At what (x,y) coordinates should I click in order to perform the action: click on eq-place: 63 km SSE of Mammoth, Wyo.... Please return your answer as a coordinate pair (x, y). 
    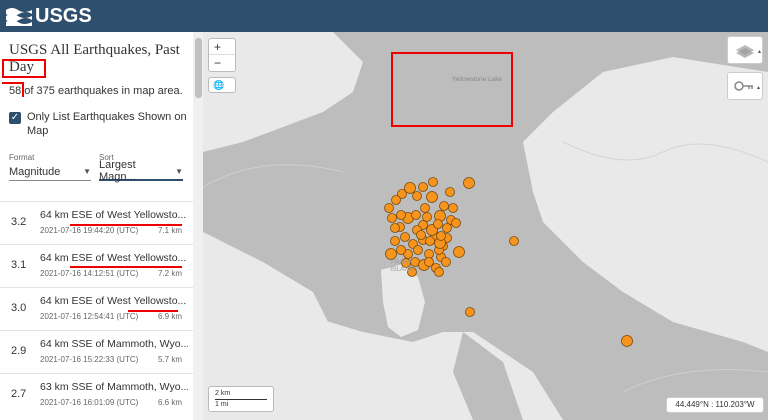
    Looking at the image, I should click on (114, 387).